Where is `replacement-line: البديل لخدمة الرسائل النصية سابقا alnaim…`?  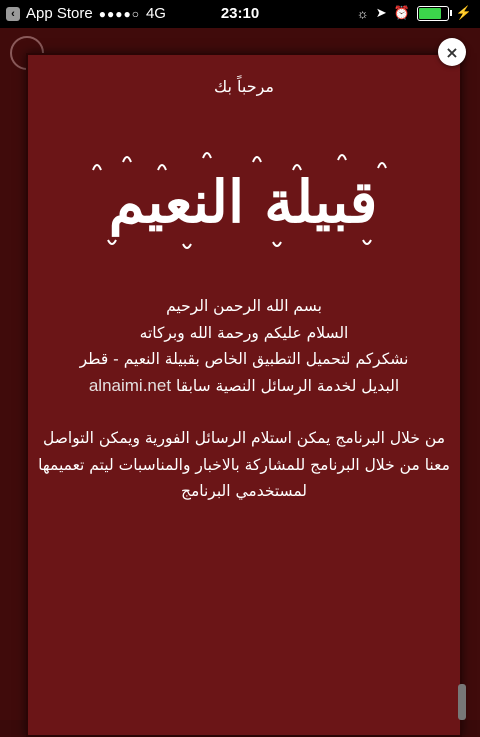
replacement-line: البديل لخدمة الرسائل النصية سابقا alnaim… is located at coordinates (244, 386).